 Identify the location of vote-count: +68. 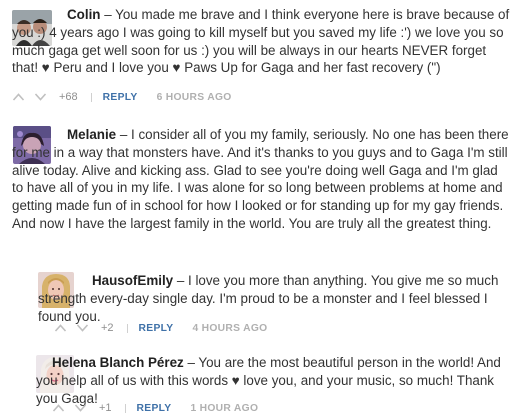
(68, 97).